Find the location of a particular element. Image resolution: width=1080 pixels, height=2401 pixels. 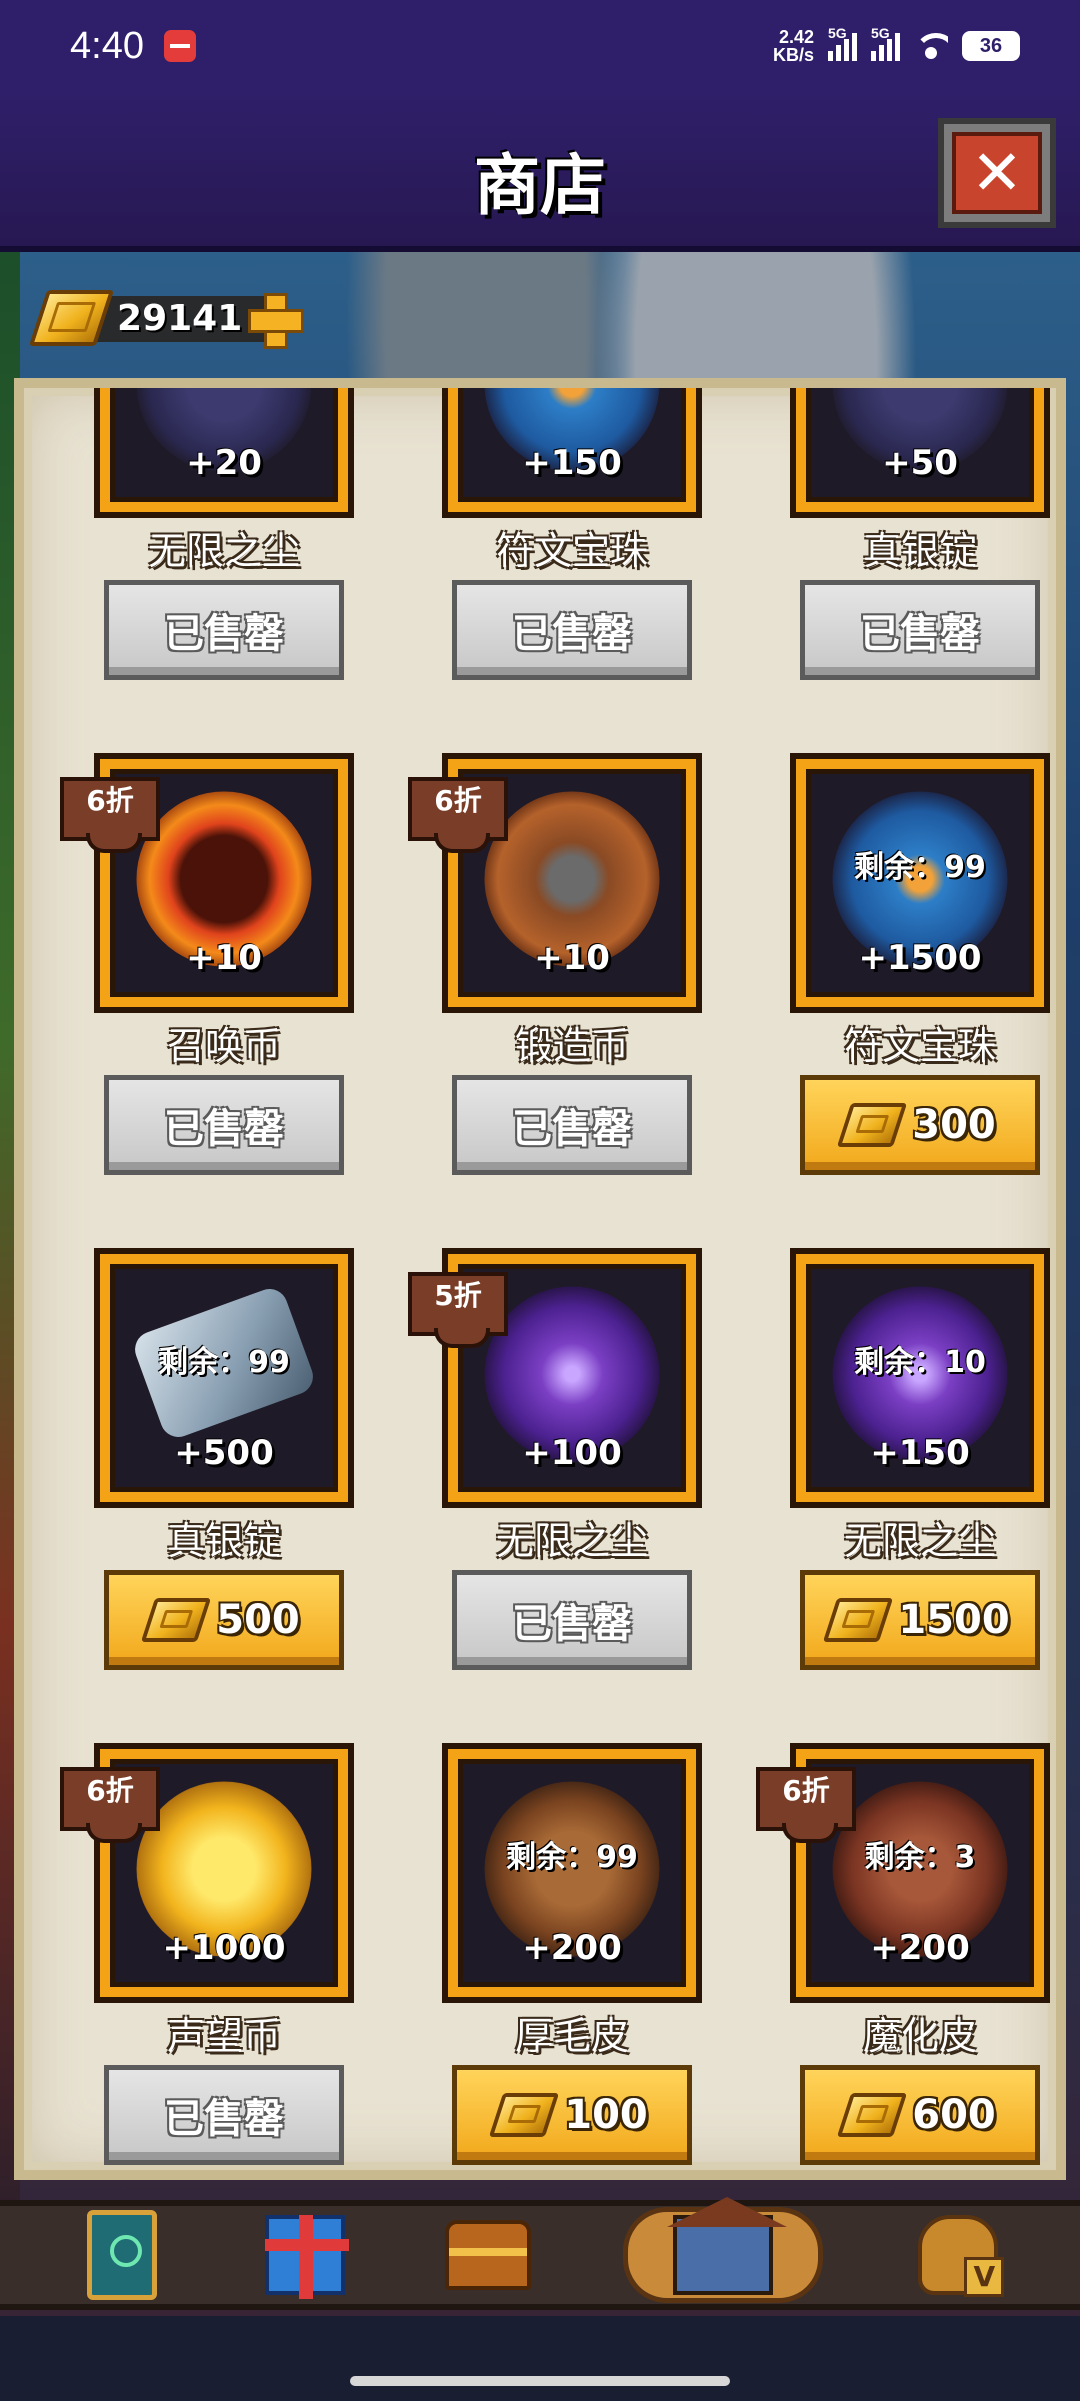

item-name: 声望币 is located at coordinates (223, 2036).